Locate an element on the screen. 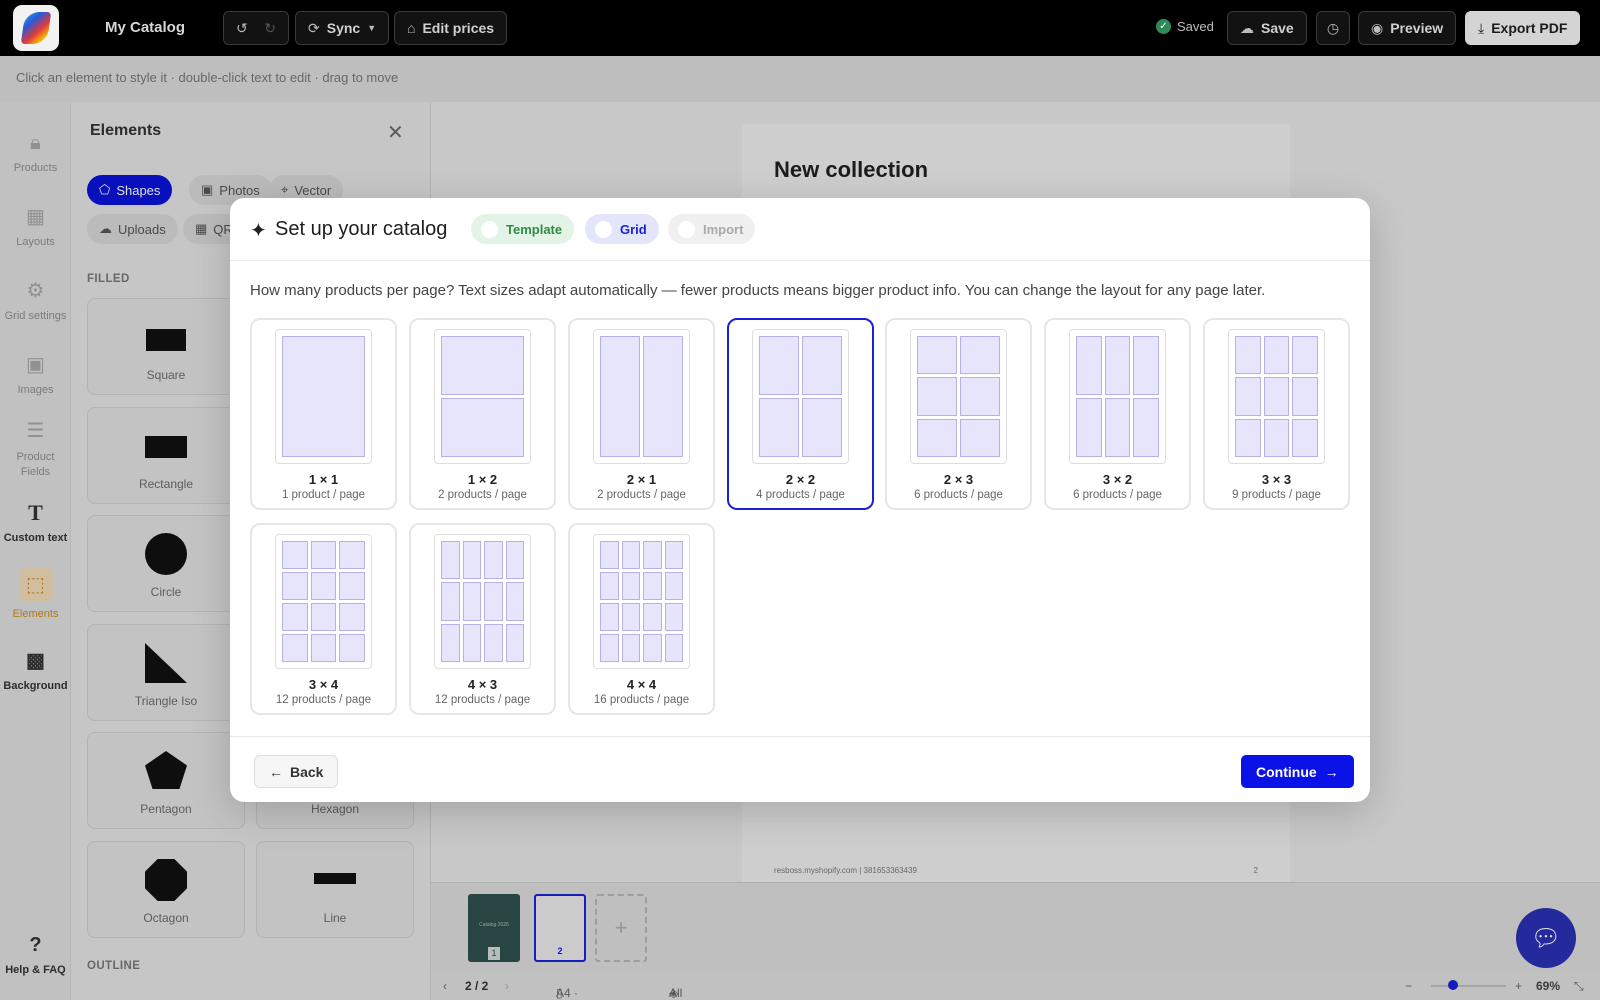  grid-option: 3 × 4 12 products / page is located at coordinates (323, 619).